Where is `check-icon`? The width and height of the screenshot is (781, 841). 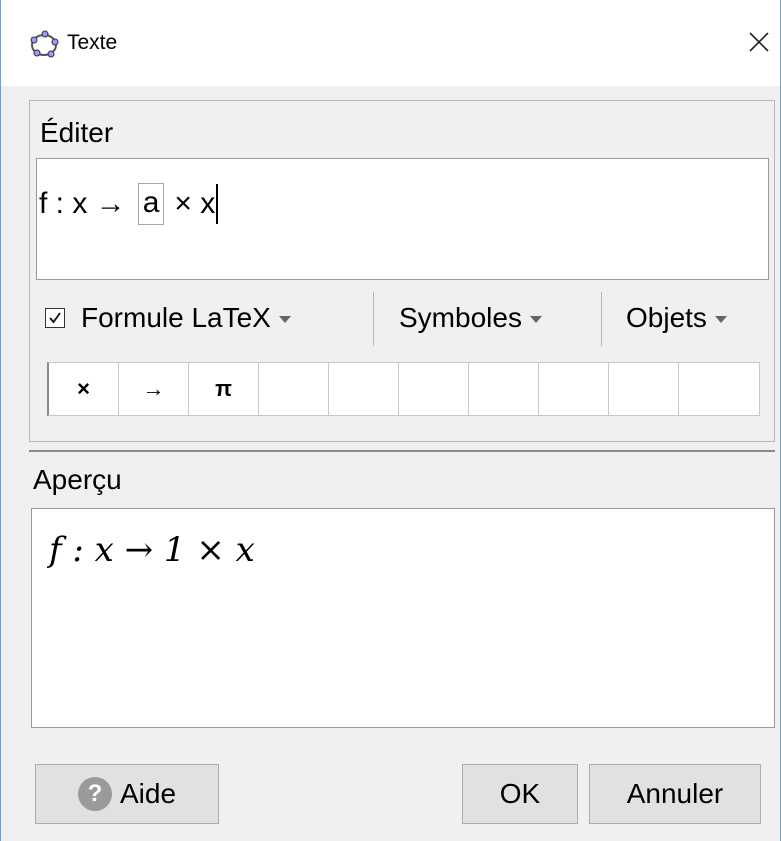
check-icon is located at coordinates (55, 318).